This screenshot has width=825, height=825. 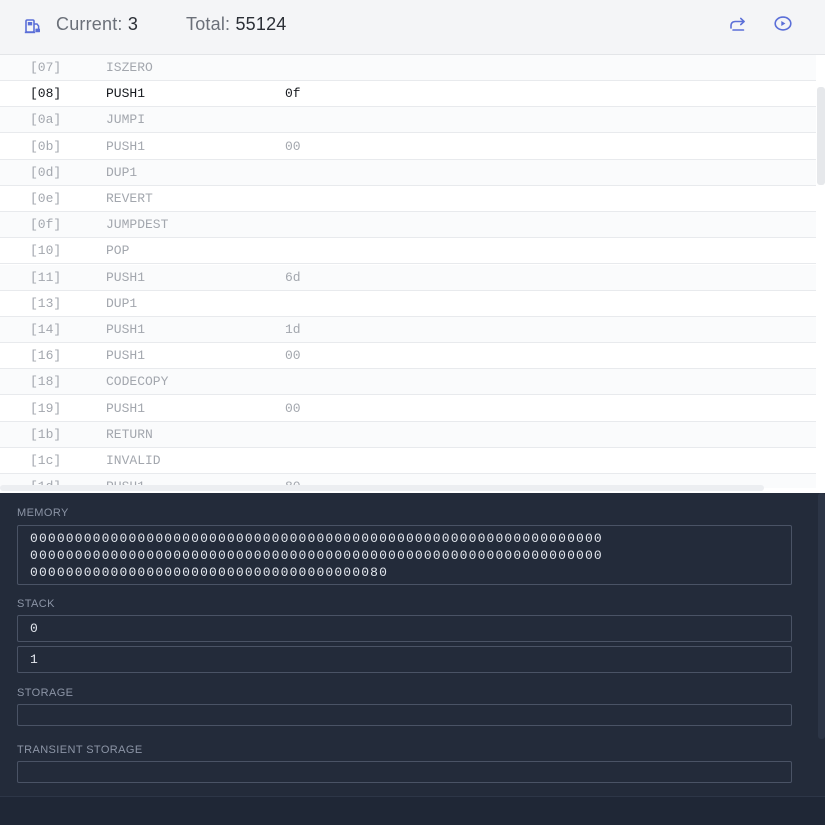 I want to click on total-gas-value: 55124, so click(x=261, y=24).